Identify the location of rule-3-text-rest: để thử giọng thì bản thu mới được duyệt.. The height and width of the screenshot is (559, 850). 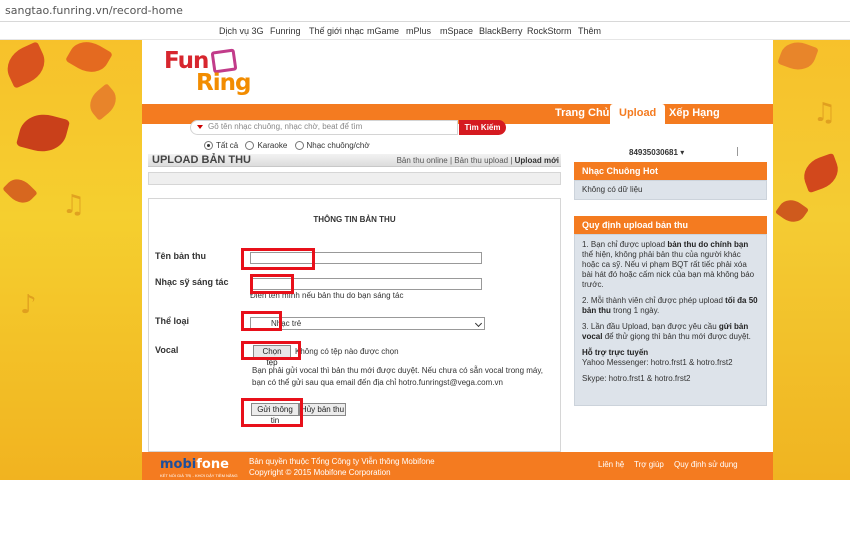
(676, 336).